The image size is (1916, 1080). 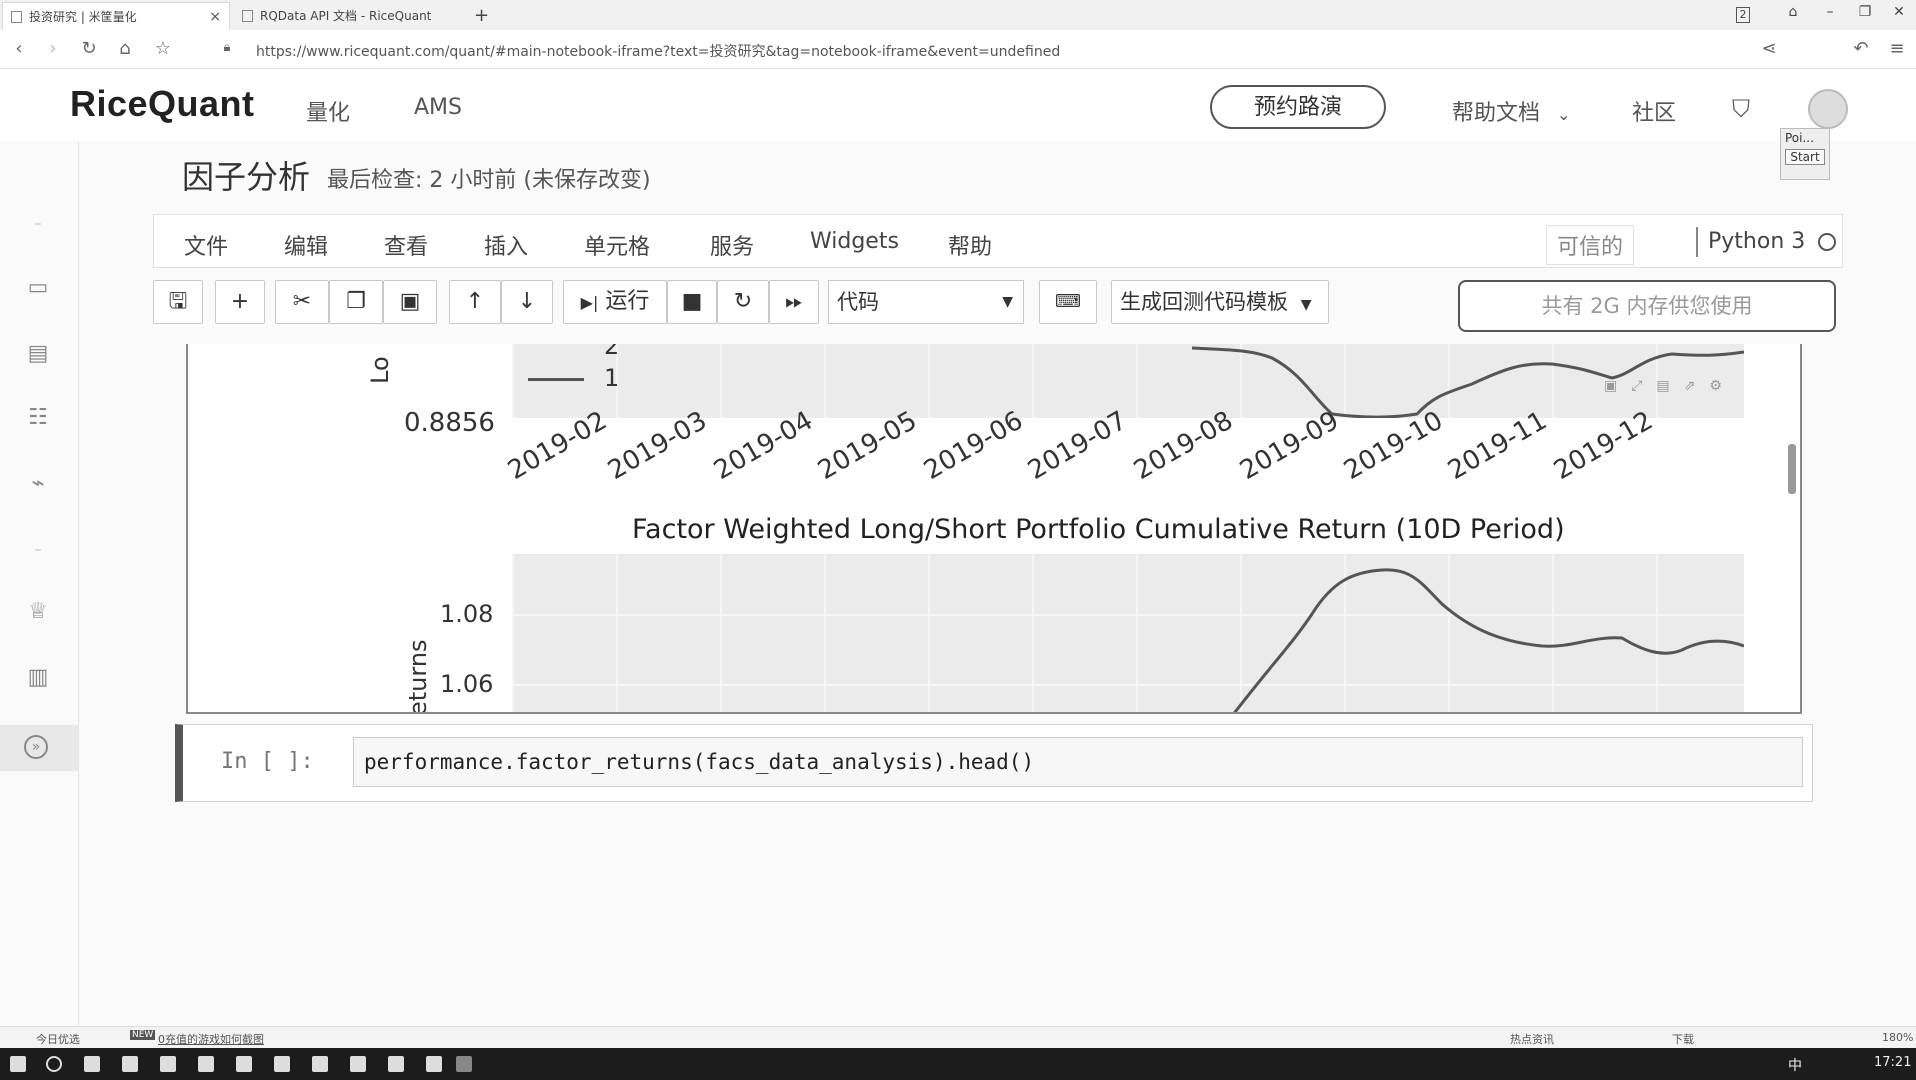 I want to click on save-icon: 🖫︎, so click(x=178, y=302).